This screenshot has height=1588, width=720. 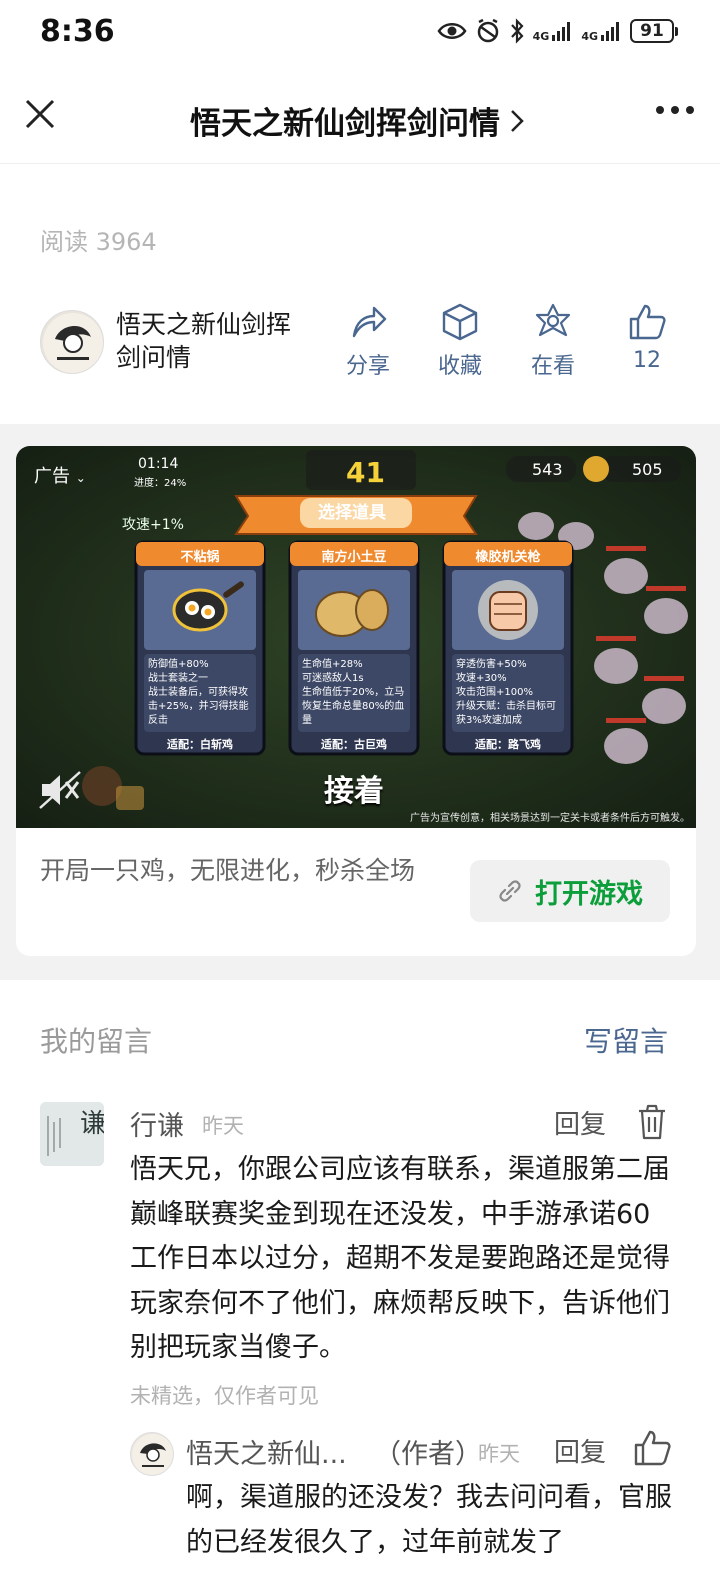 I want to click on comment-visibility-note: 未精选，仅作者可见, so click(x=224, y=1396).